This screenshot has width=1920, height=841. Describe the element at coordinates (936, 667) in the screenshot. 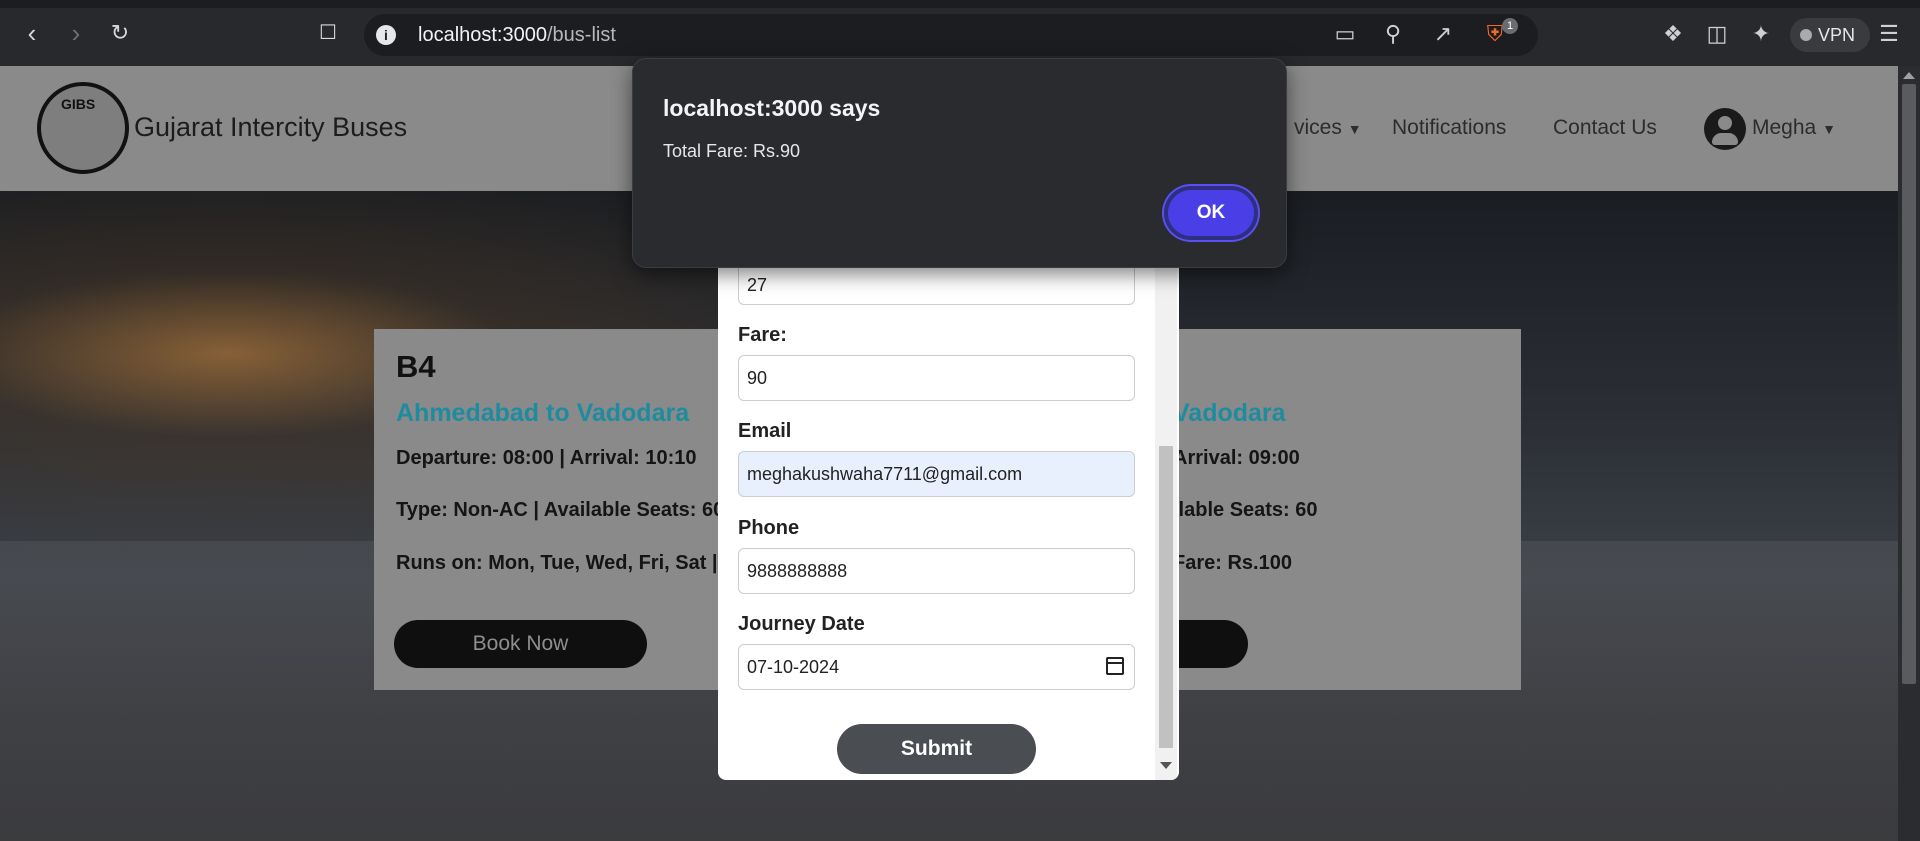

I see `journey-date-input: 07-10-2024` at that location.